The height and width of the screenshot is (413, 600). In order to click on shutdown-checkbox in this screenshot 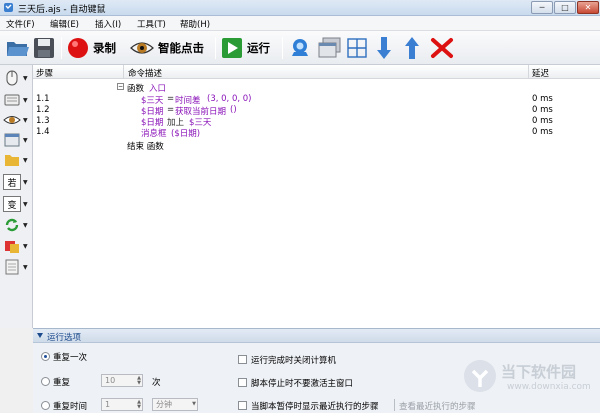, I will do `click(242, 359)`.